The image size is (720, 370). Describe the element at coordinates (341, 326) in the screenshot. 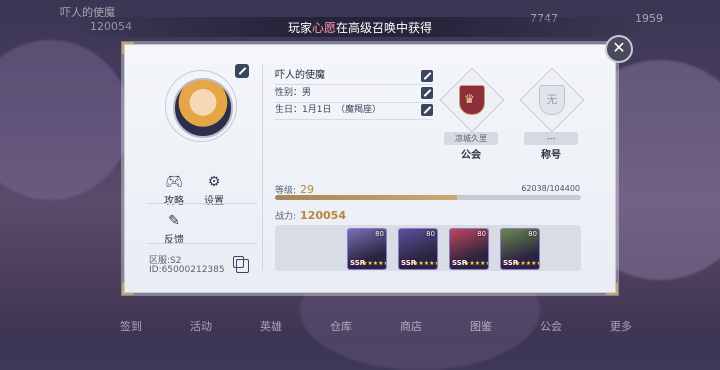

I see `bg-menu-3: 仓库` at that location.